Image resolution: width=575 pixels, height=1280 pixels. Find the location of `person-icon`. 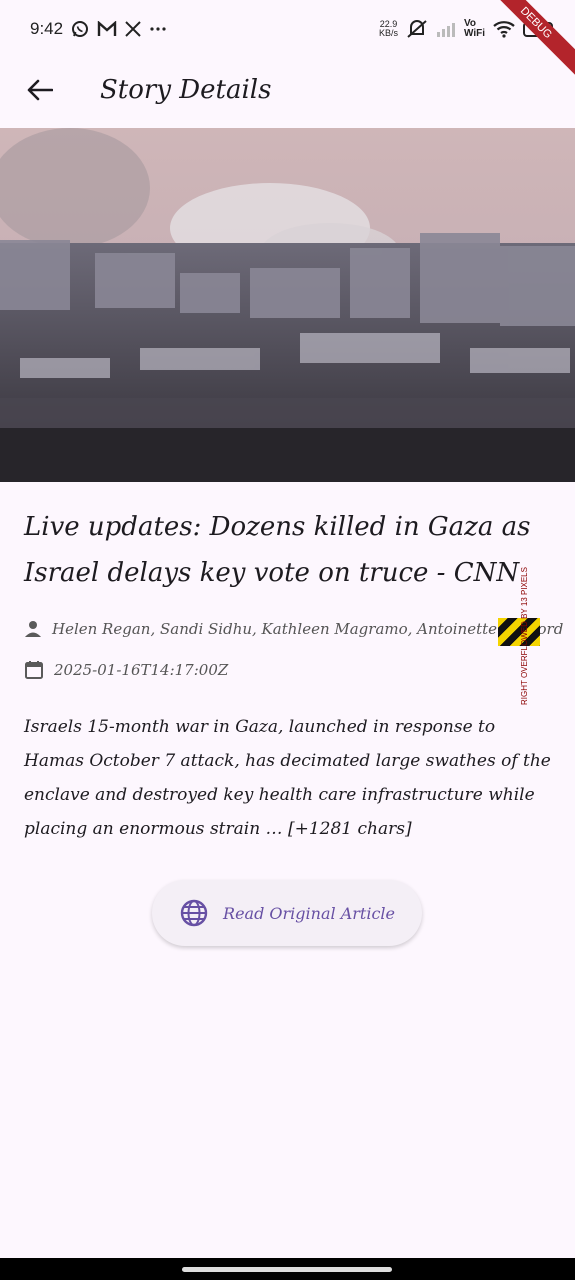

person-icon is located at coordinates (33, 629).